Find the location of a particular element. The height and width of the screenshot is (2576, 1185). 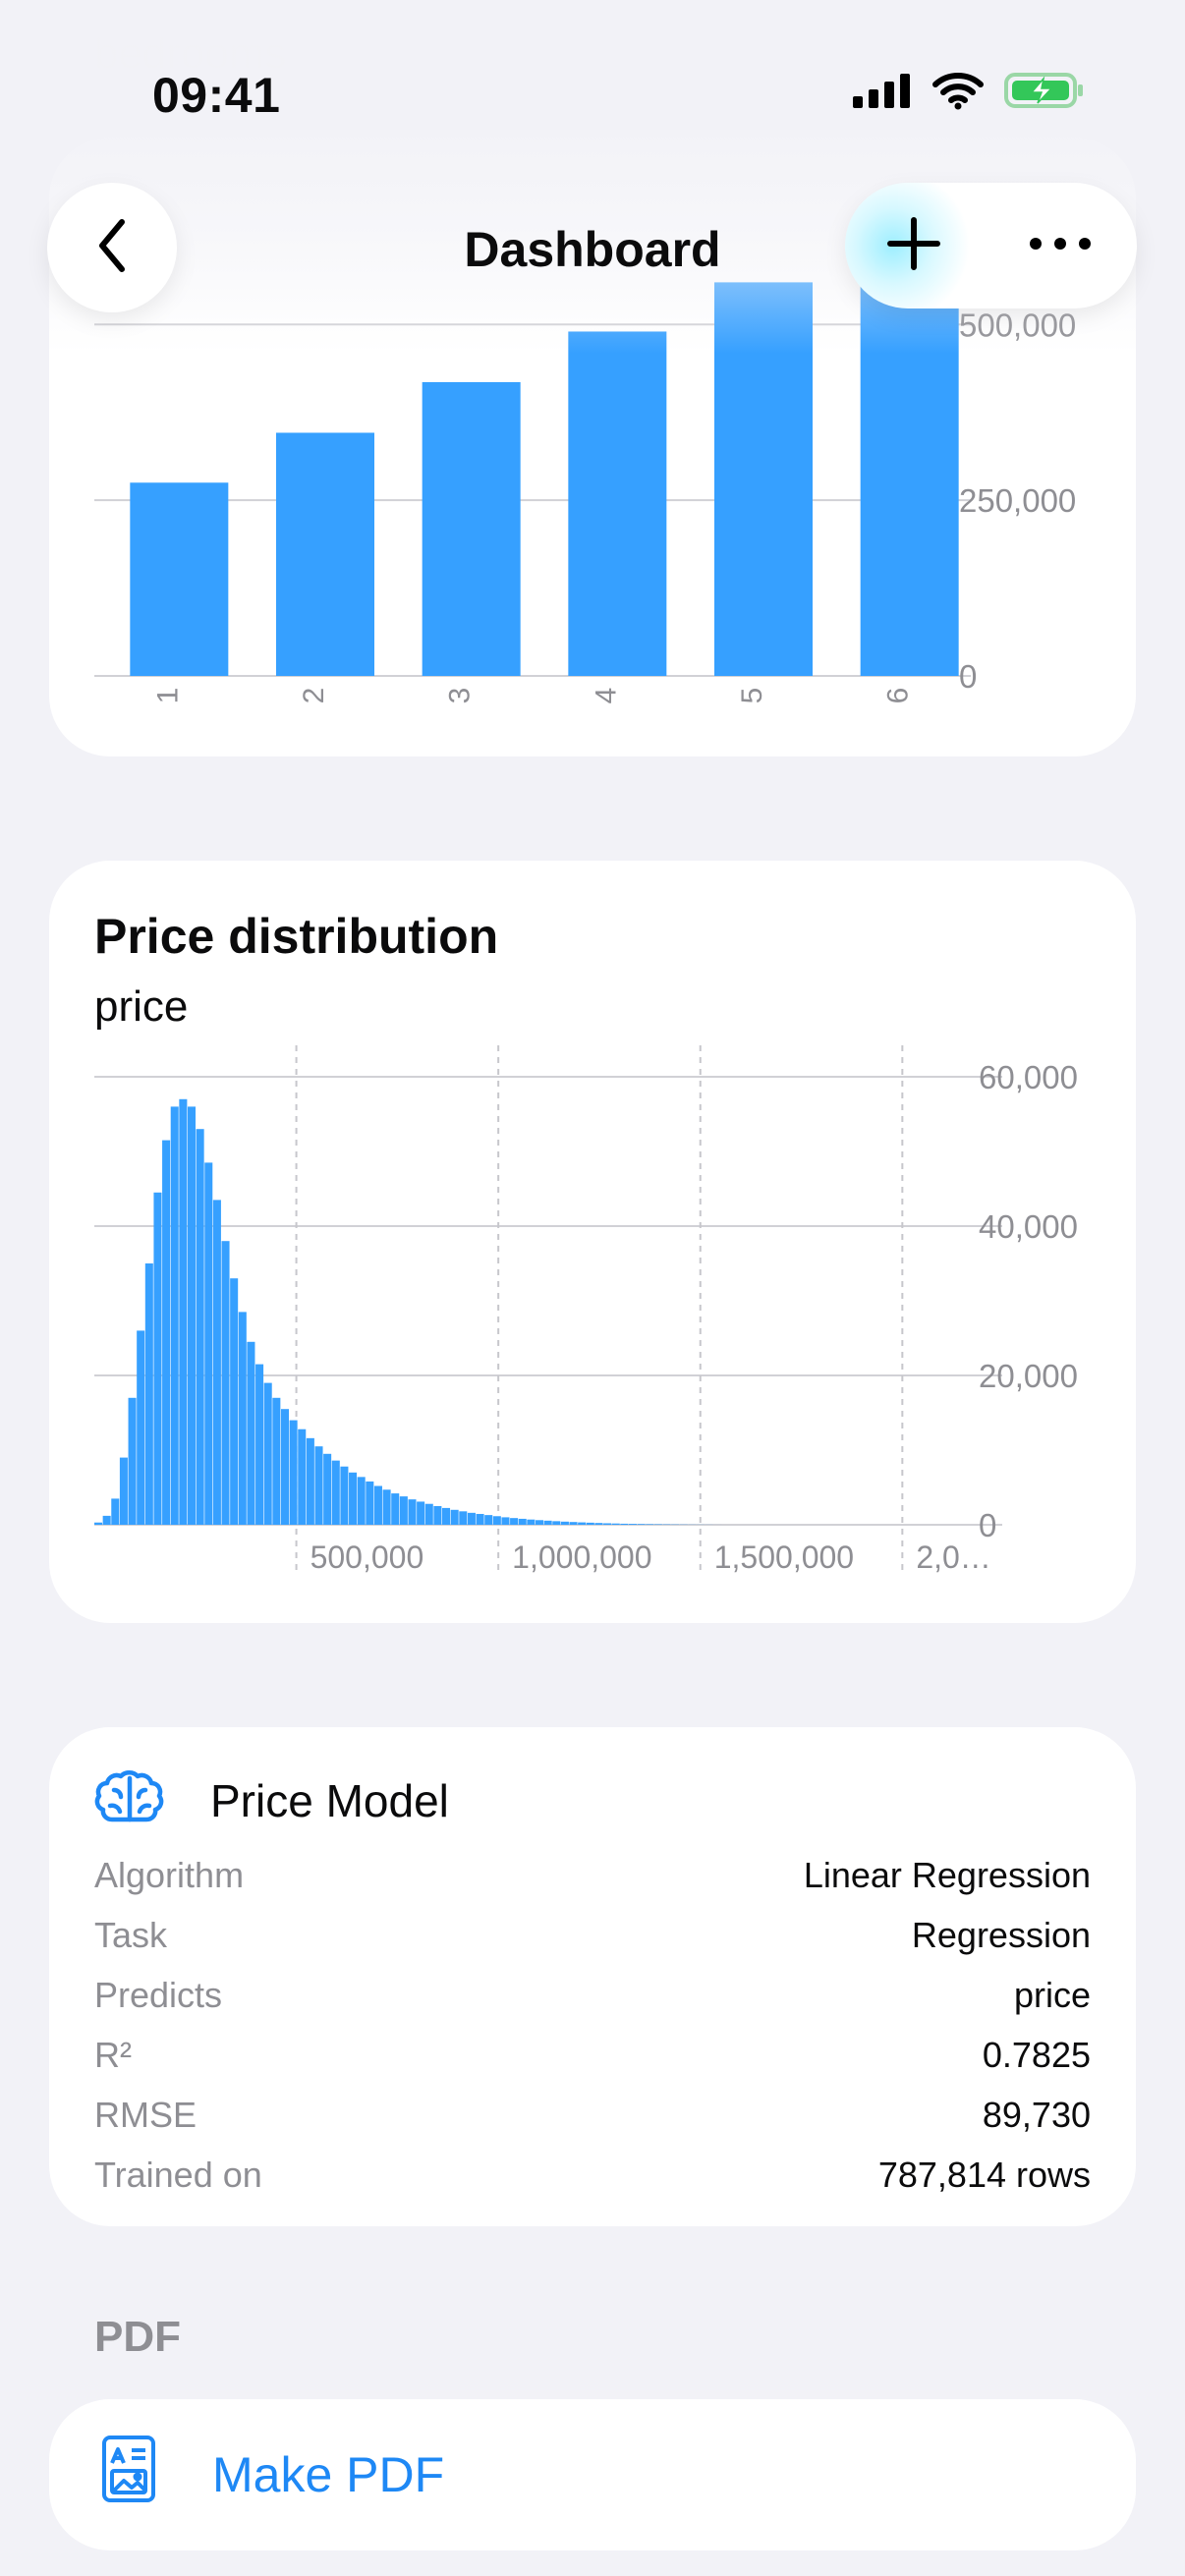

bar-x-tick-label: 3 is located at coordinates (461, 696).